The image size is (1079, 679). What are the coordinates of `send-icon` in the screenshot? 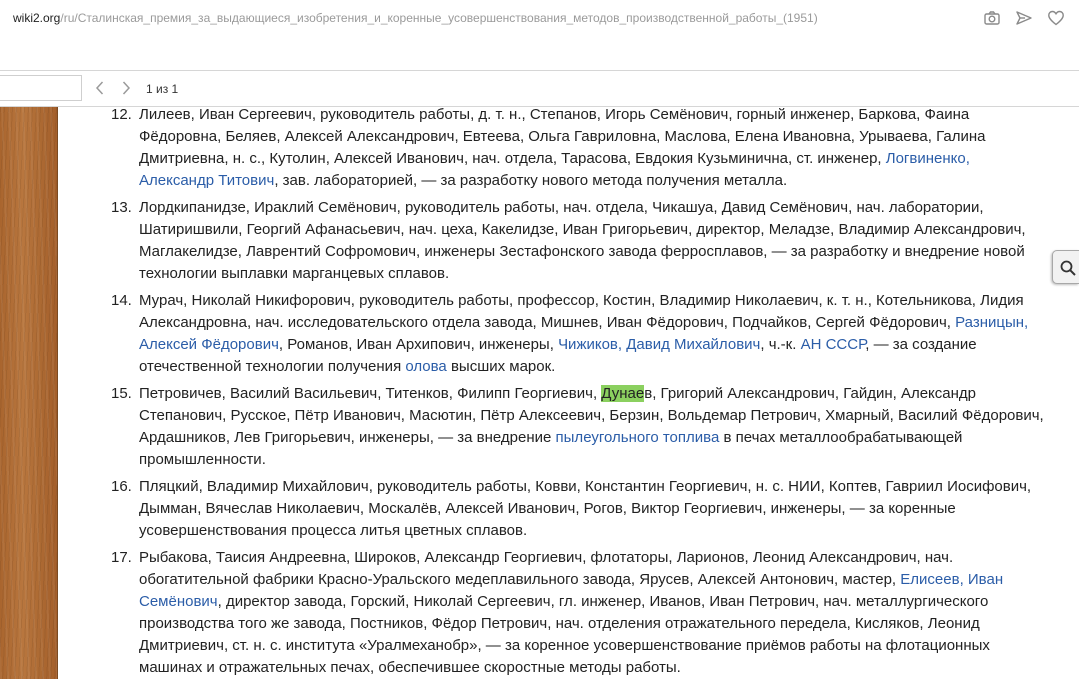 It's located at (1024, 18).